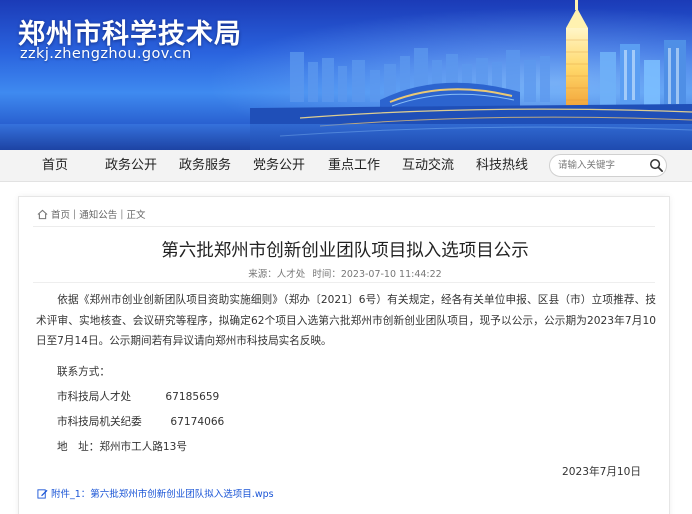 This screenshot has width=692, height=514. Describe the element at coordinates (377, 274) in the screenshot. I see `article-time: 时间：2023-07-10 11:44:22` at that location.